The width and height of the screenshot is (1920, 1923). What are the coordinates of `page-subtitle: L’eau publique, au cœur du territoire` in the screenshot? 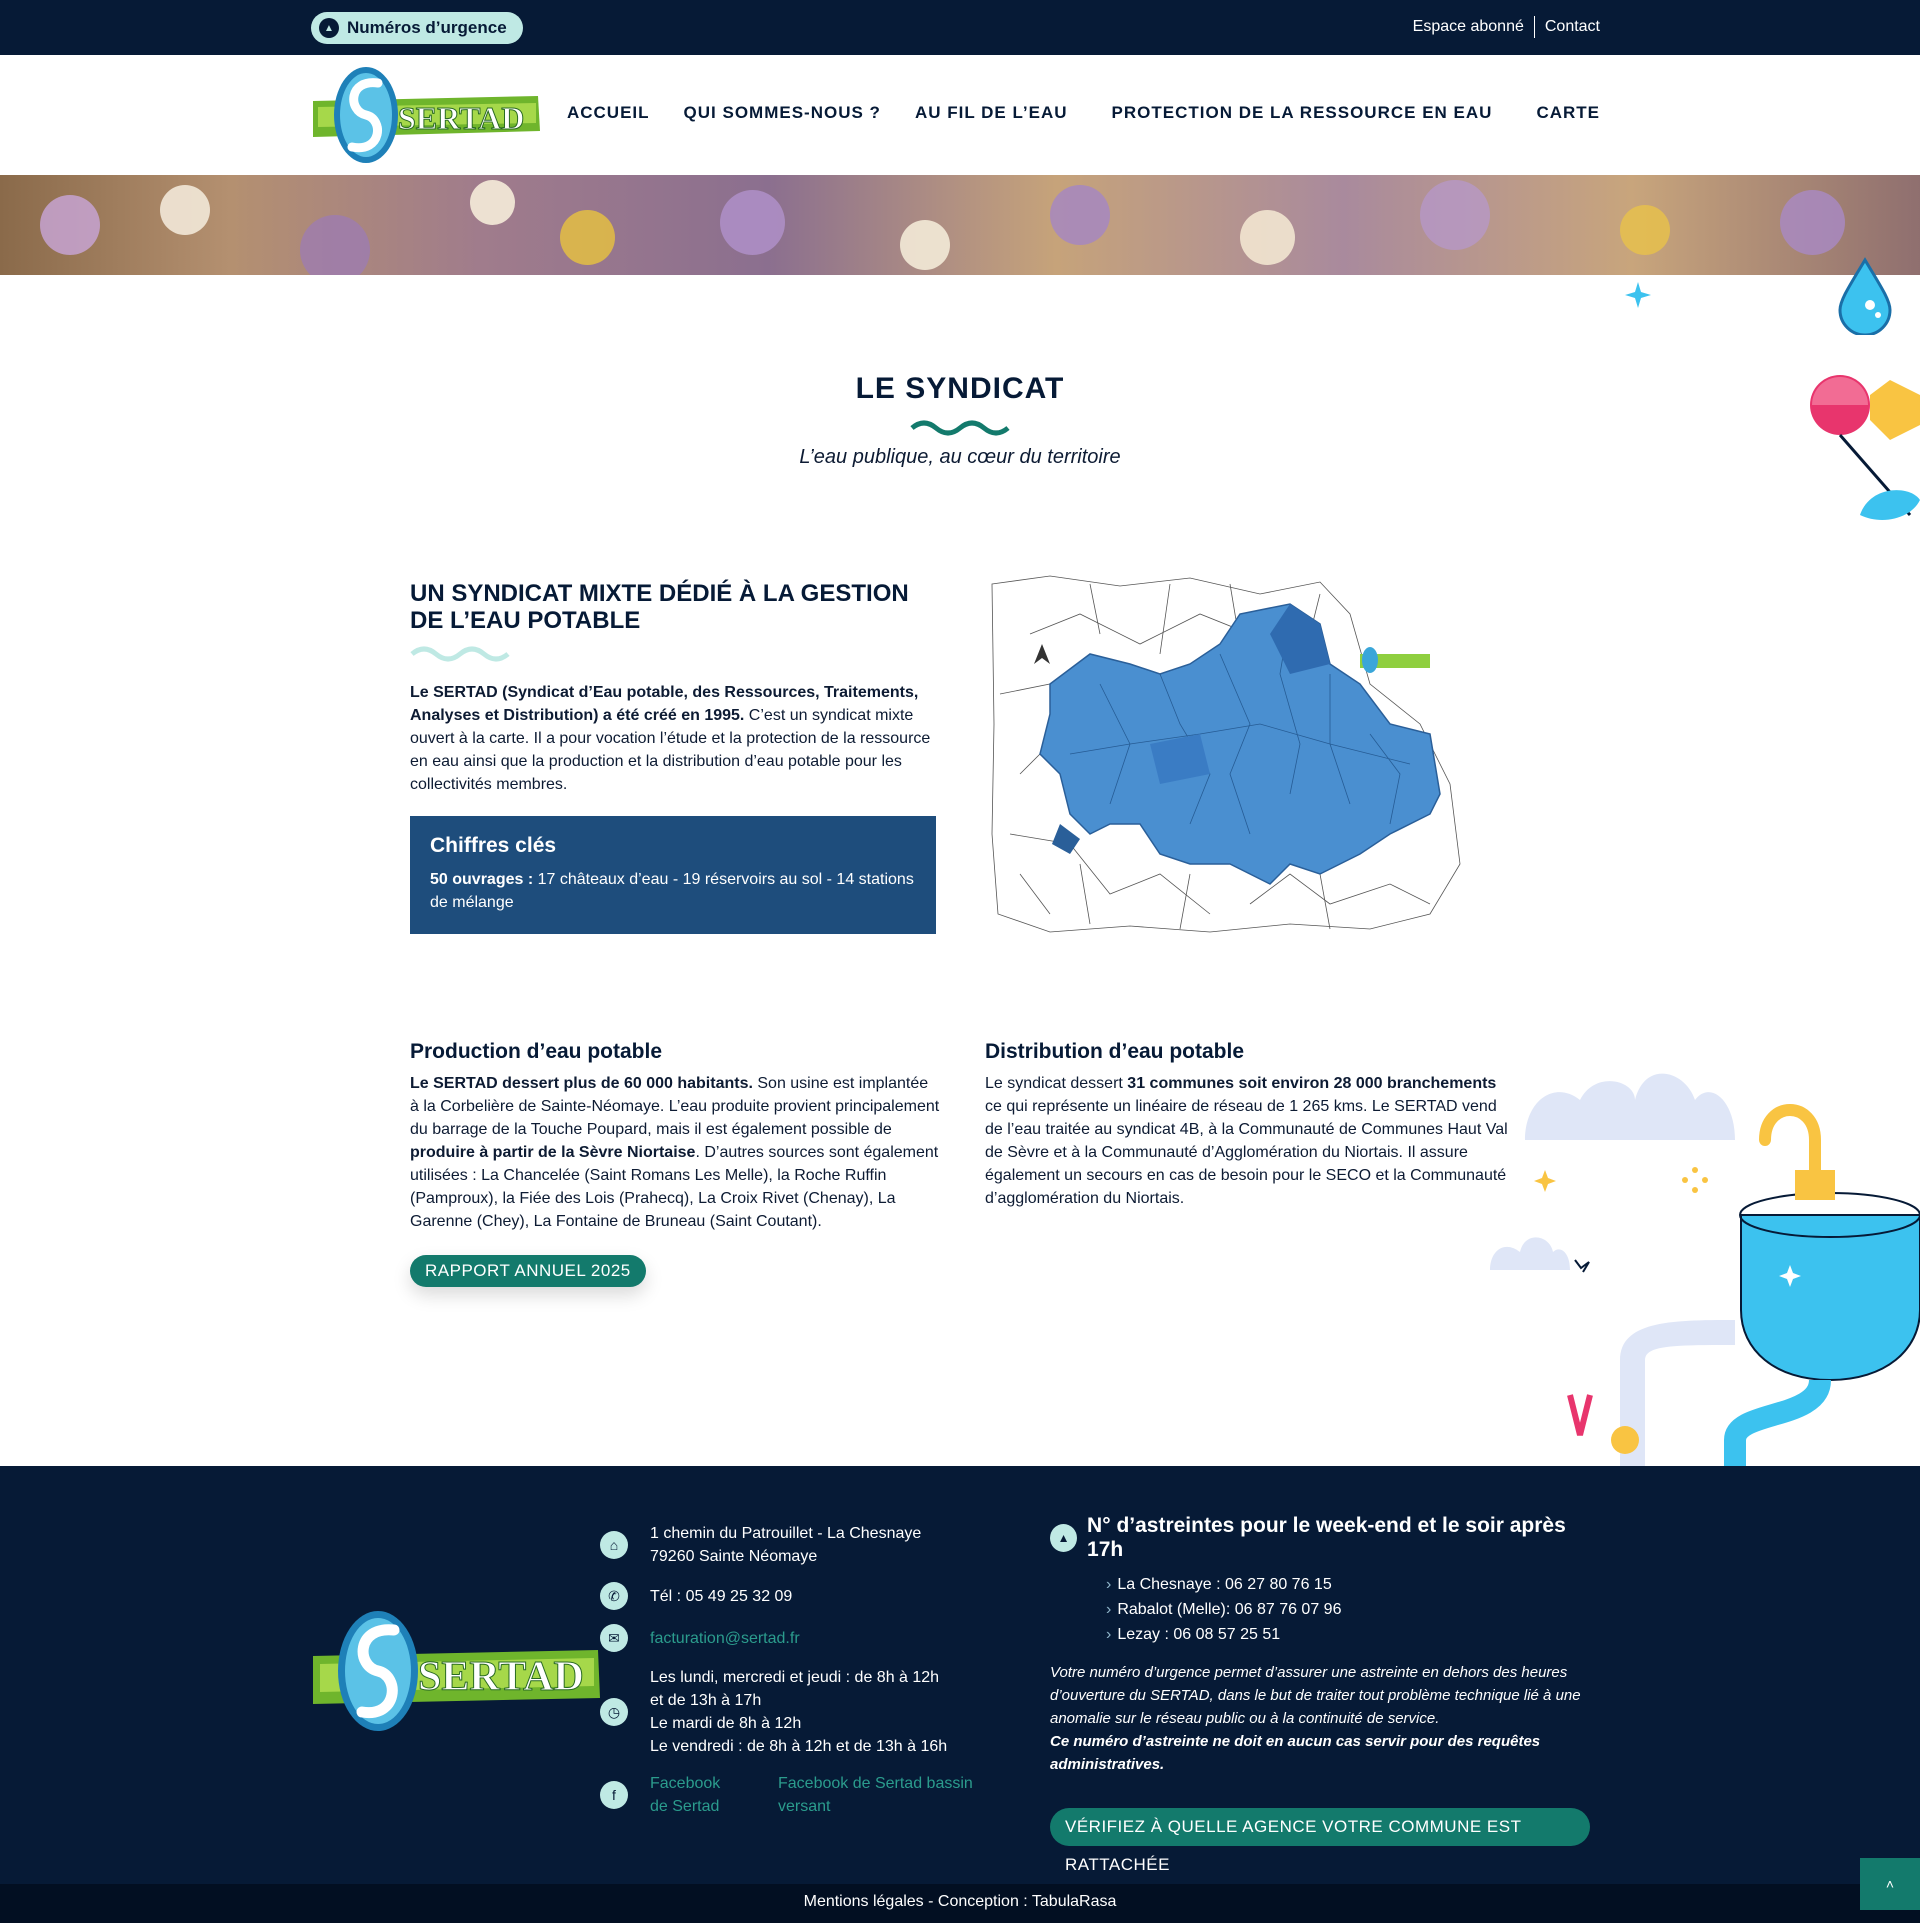 It's located at (960, 457).